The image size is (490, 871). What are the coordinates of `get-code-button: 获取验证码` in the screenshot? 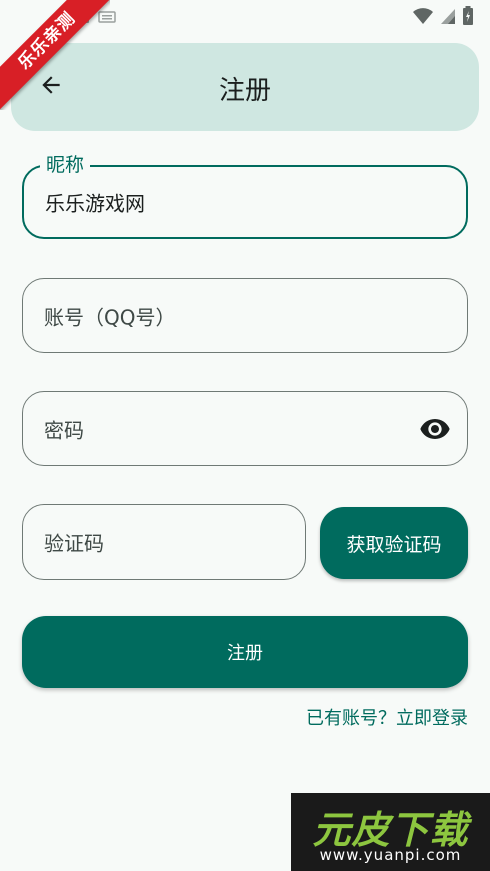 It's located at (394, 543).